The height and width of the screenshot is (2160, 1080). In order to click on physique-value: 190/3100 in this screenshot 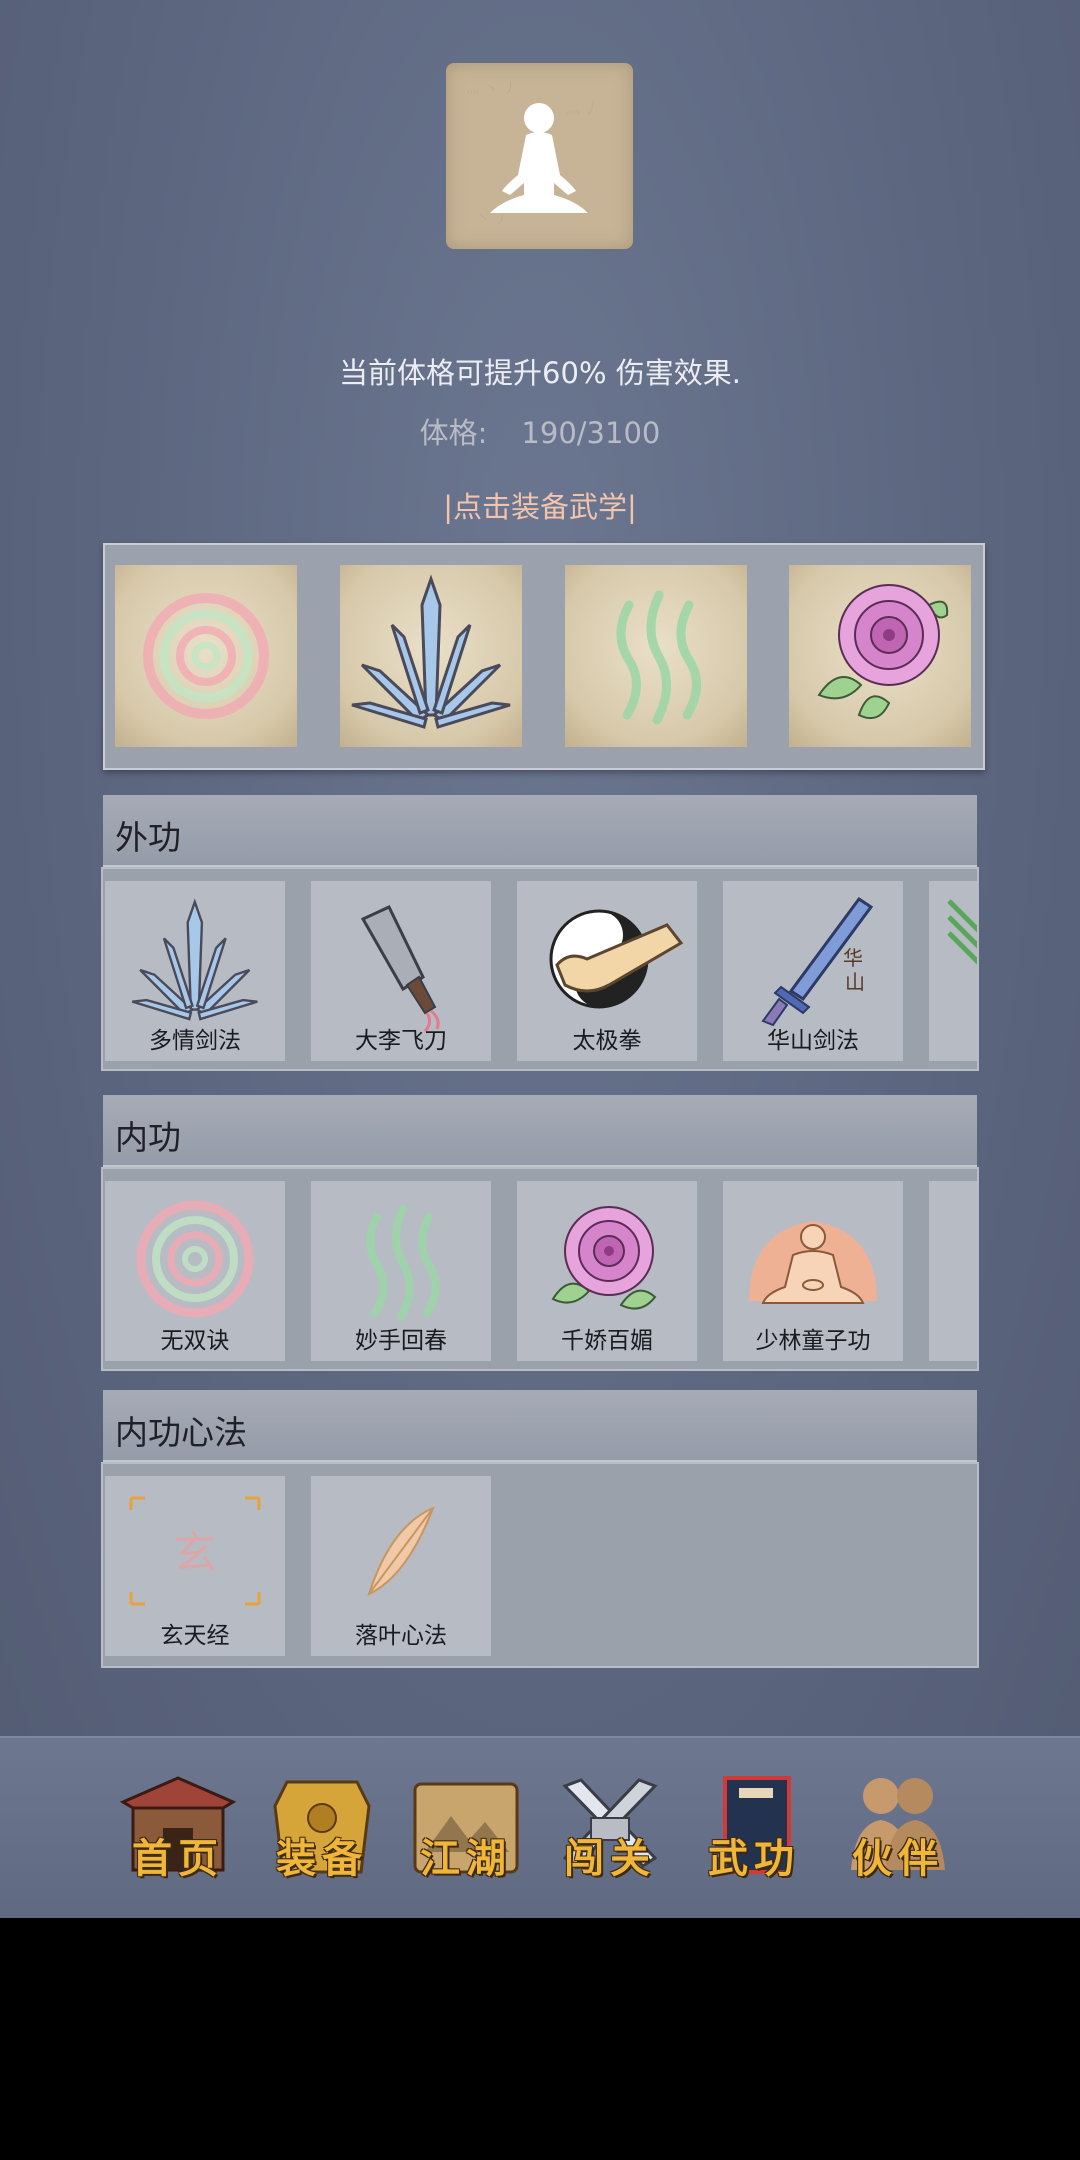, I will do `click(591, 433)`.